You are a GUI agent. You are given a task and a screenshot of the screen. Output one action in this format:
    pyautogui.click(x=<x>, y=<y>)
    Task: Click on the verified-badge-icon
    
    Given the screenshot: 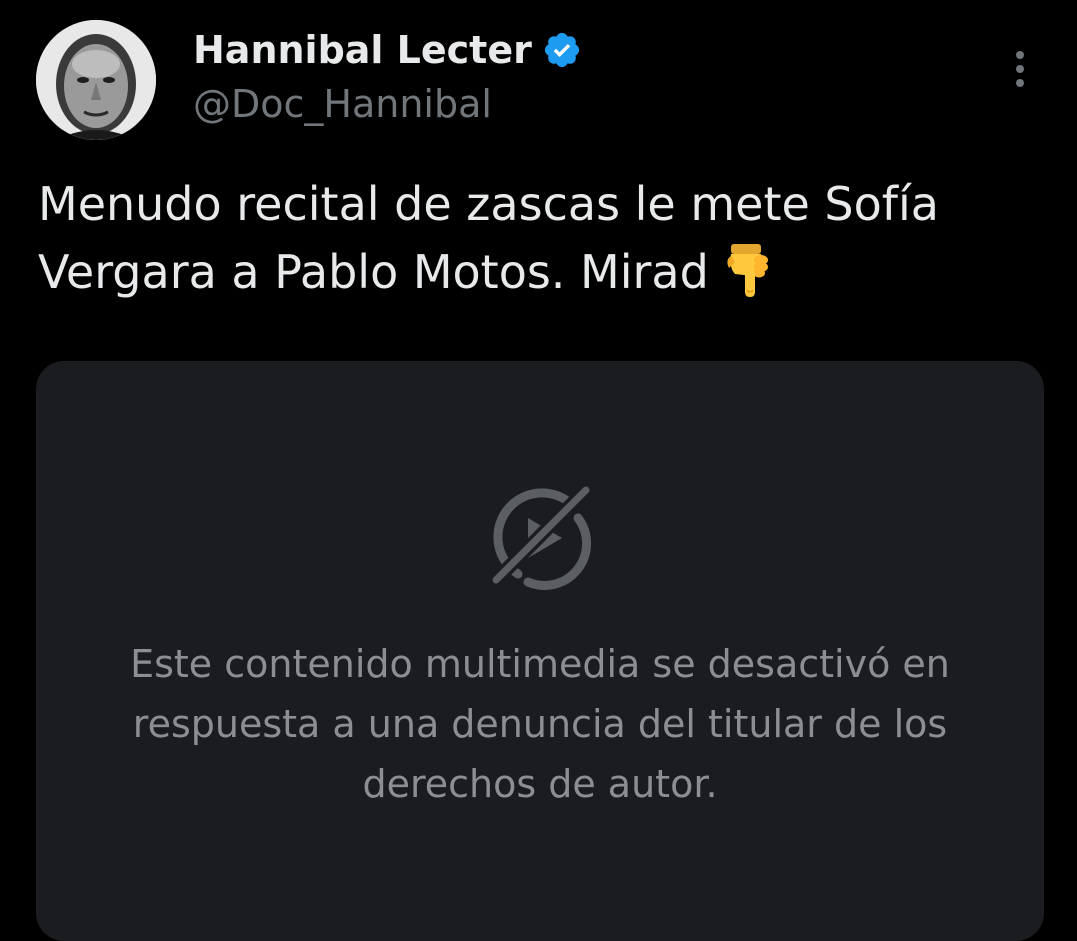 What is the action you would take?
    pyautogui.click(x=562, y=50)
    